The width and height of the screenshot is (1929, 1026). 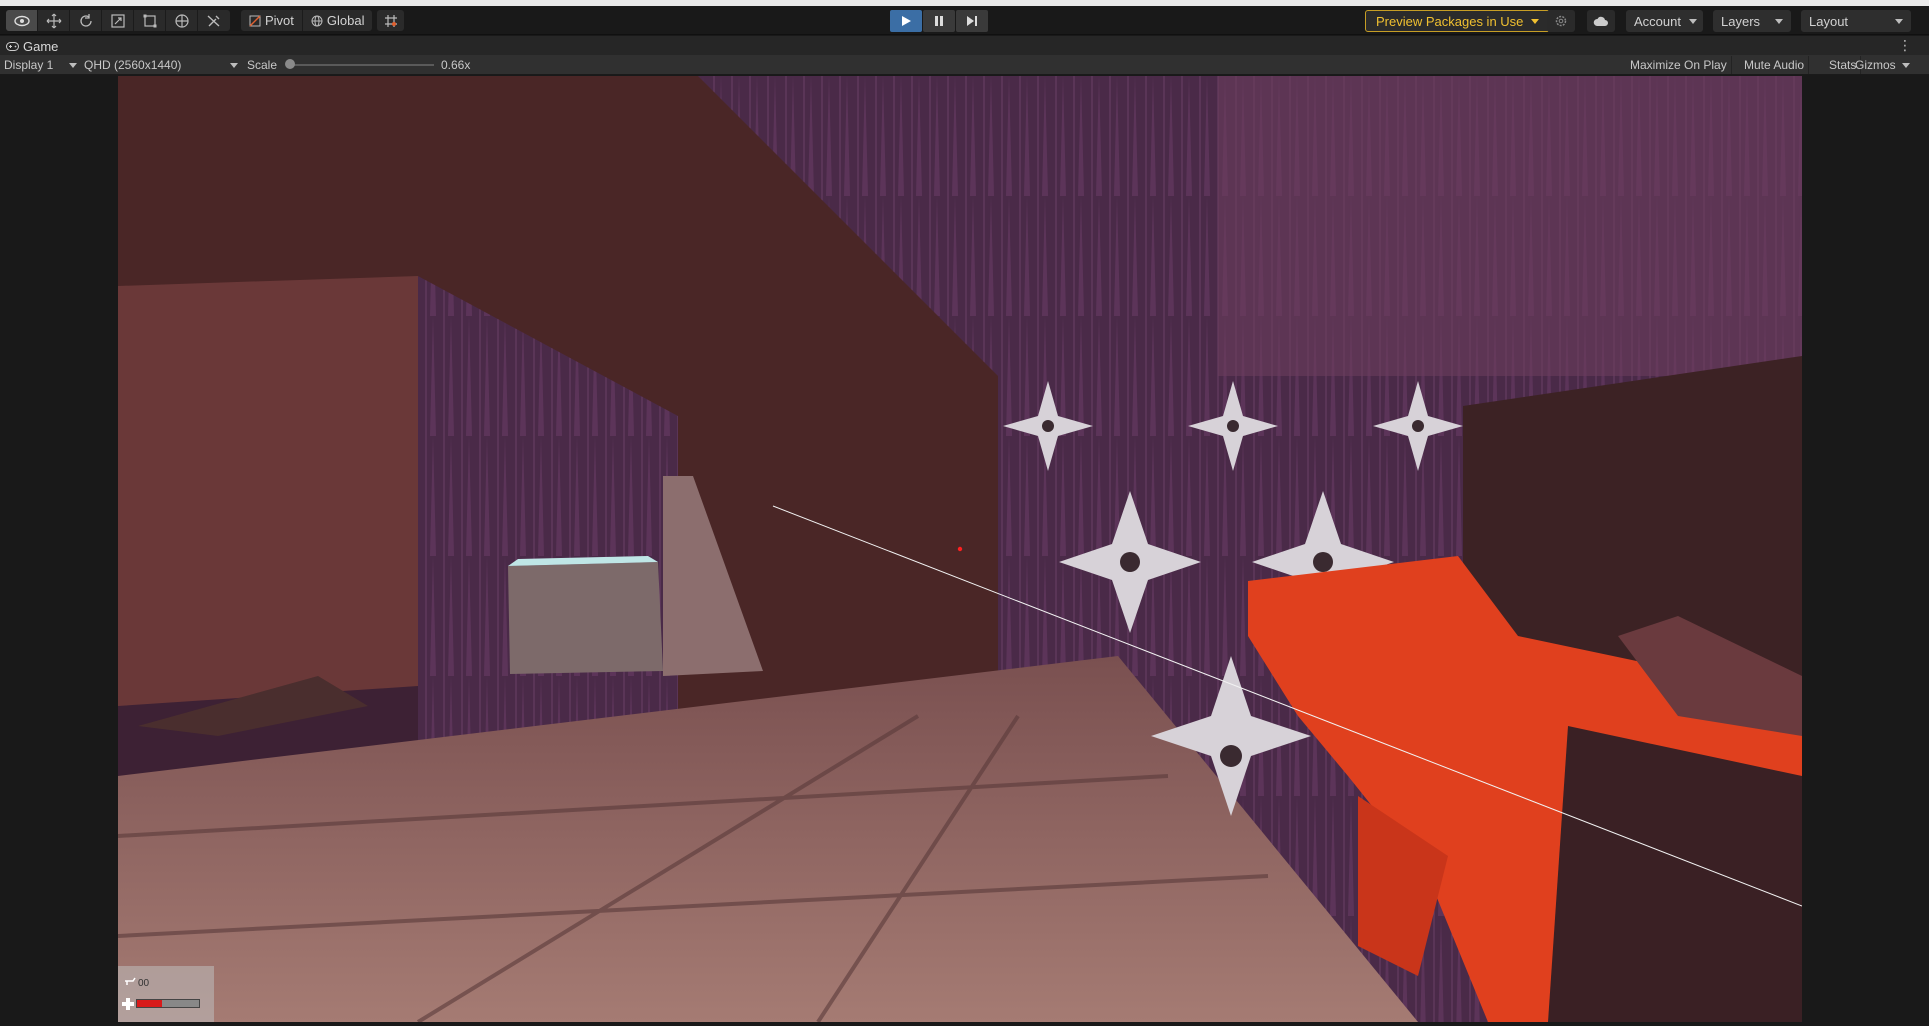 I want to click on player-hud: 00, so click(x=166, y=994).